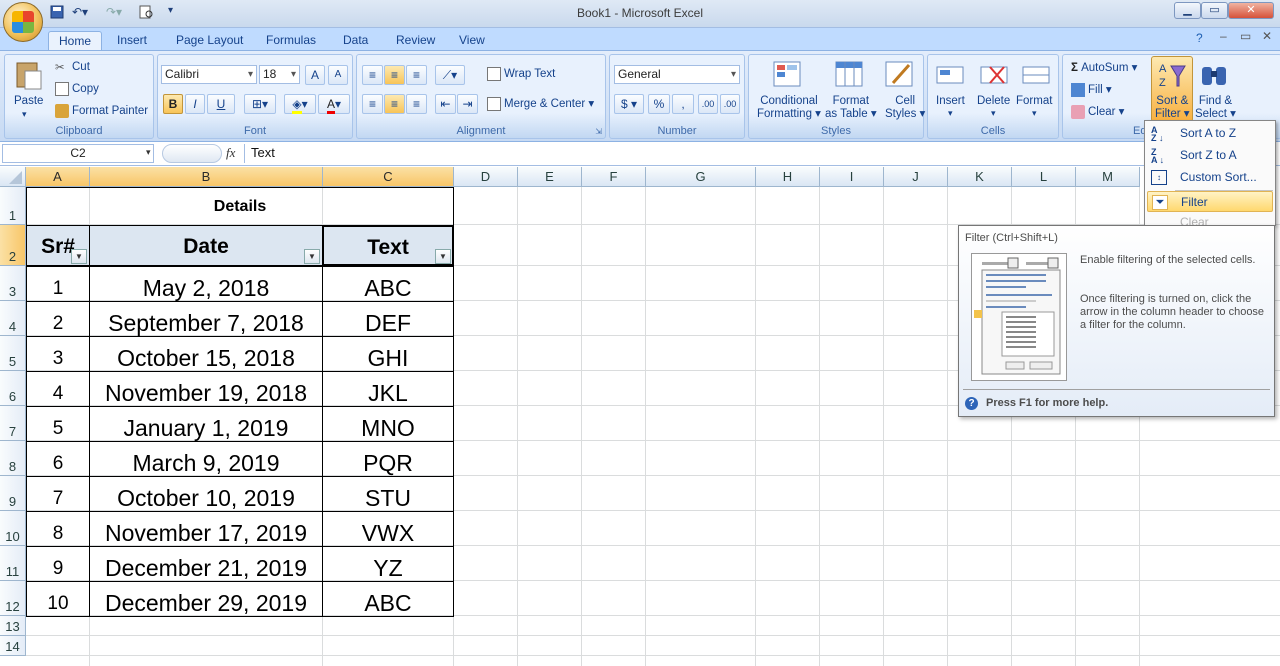 This screenshot has width=1280, height=666. I want to click on column-header-f: F, so click(614, 177).